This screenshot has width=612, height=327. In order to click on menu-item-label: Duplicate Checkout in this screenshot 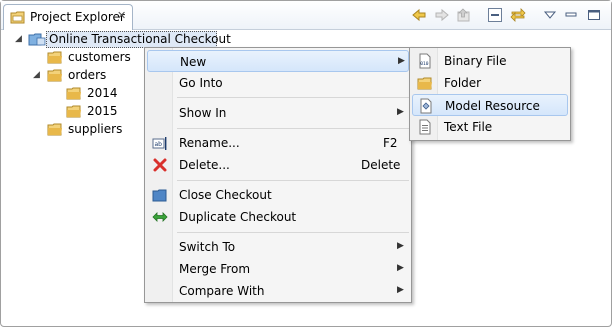, I will do `click(238, 217)`.